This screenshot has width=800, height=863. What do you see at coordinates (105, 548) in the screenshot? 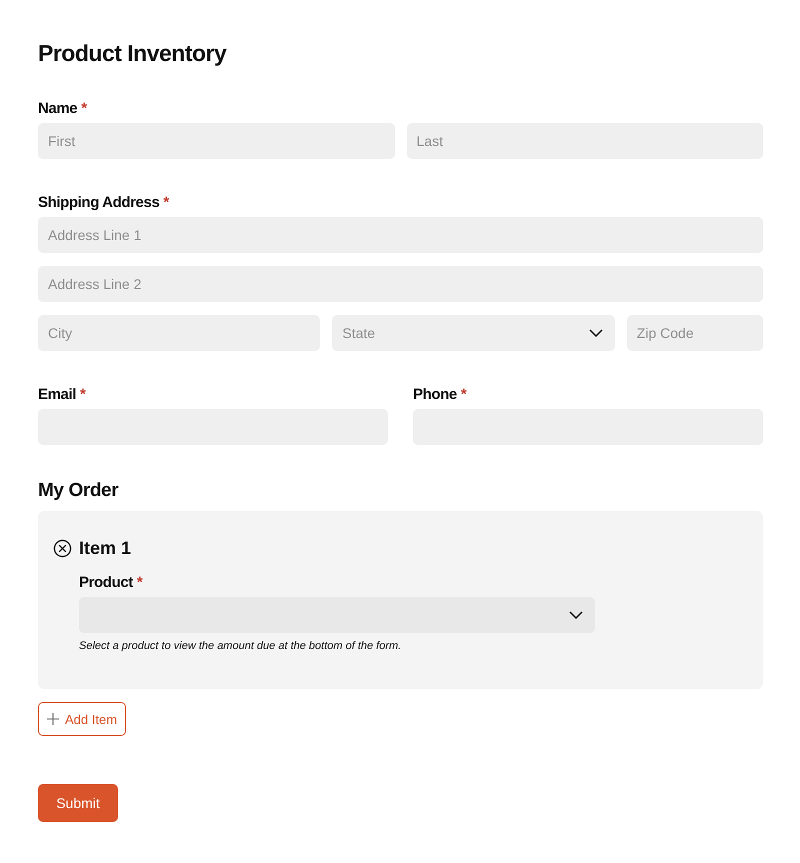
I see `item-title: Item 1` at bounding box center [105, 548].